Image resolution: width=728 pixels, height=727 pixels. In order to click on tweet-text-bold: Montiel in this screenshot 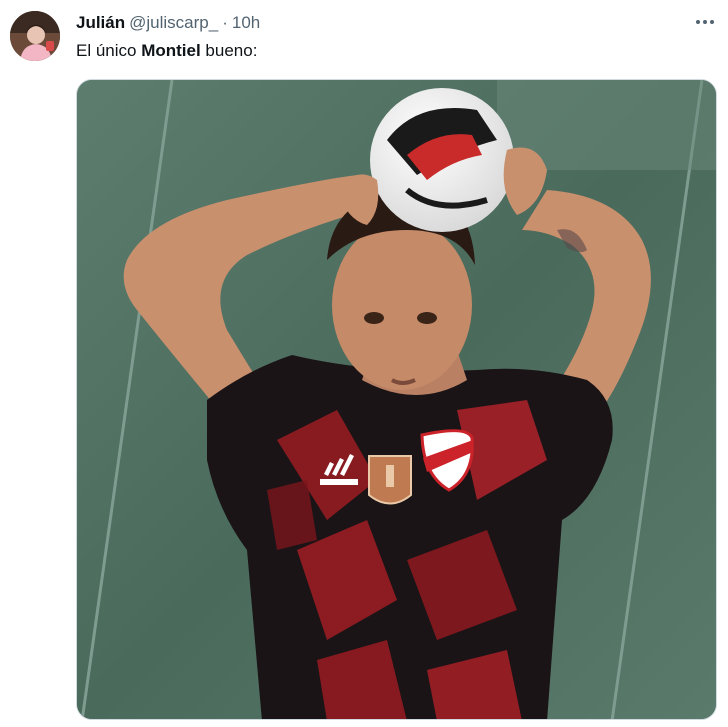, I will do `click(171, 50)`.